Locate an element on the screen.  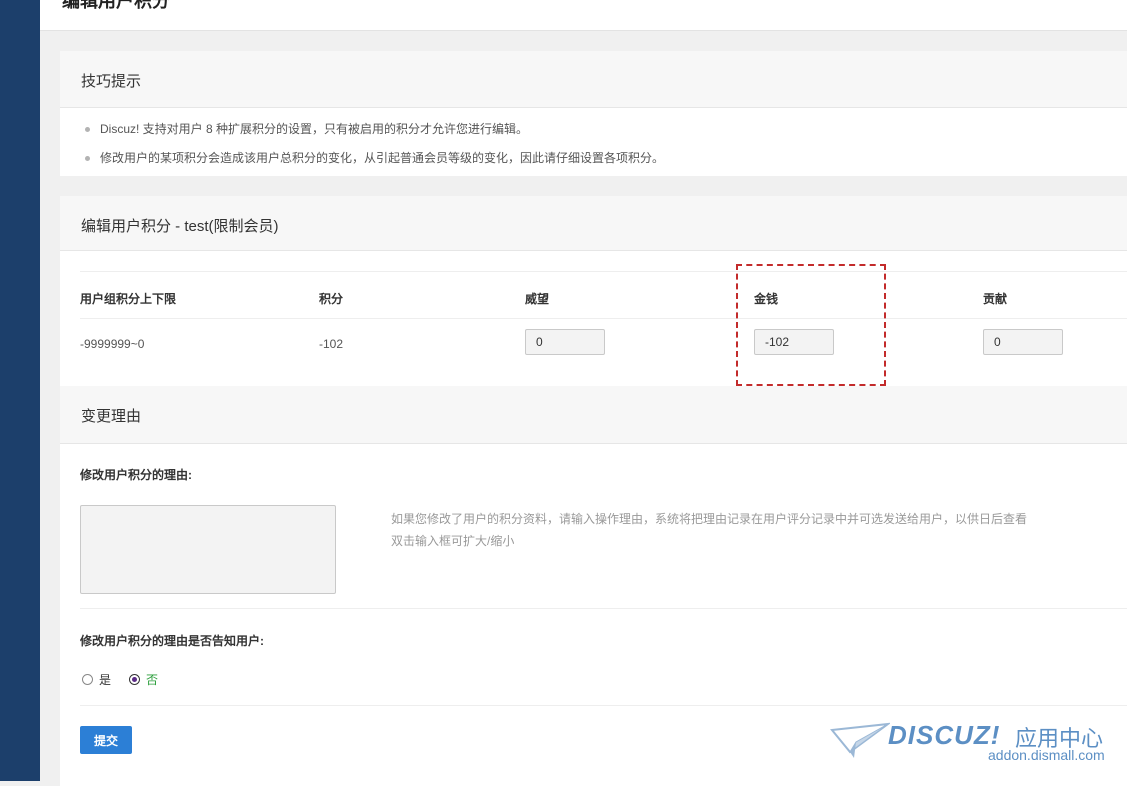
watermark-url: addon.dismall.com is located at coordinates (1046, 755).